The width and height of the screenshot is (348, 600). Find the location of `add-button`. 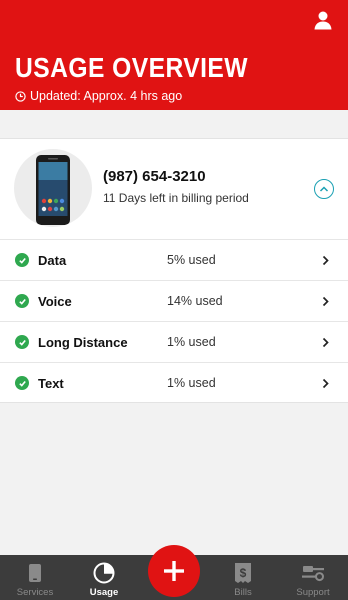

add-button is located at coordinates (174, 571).